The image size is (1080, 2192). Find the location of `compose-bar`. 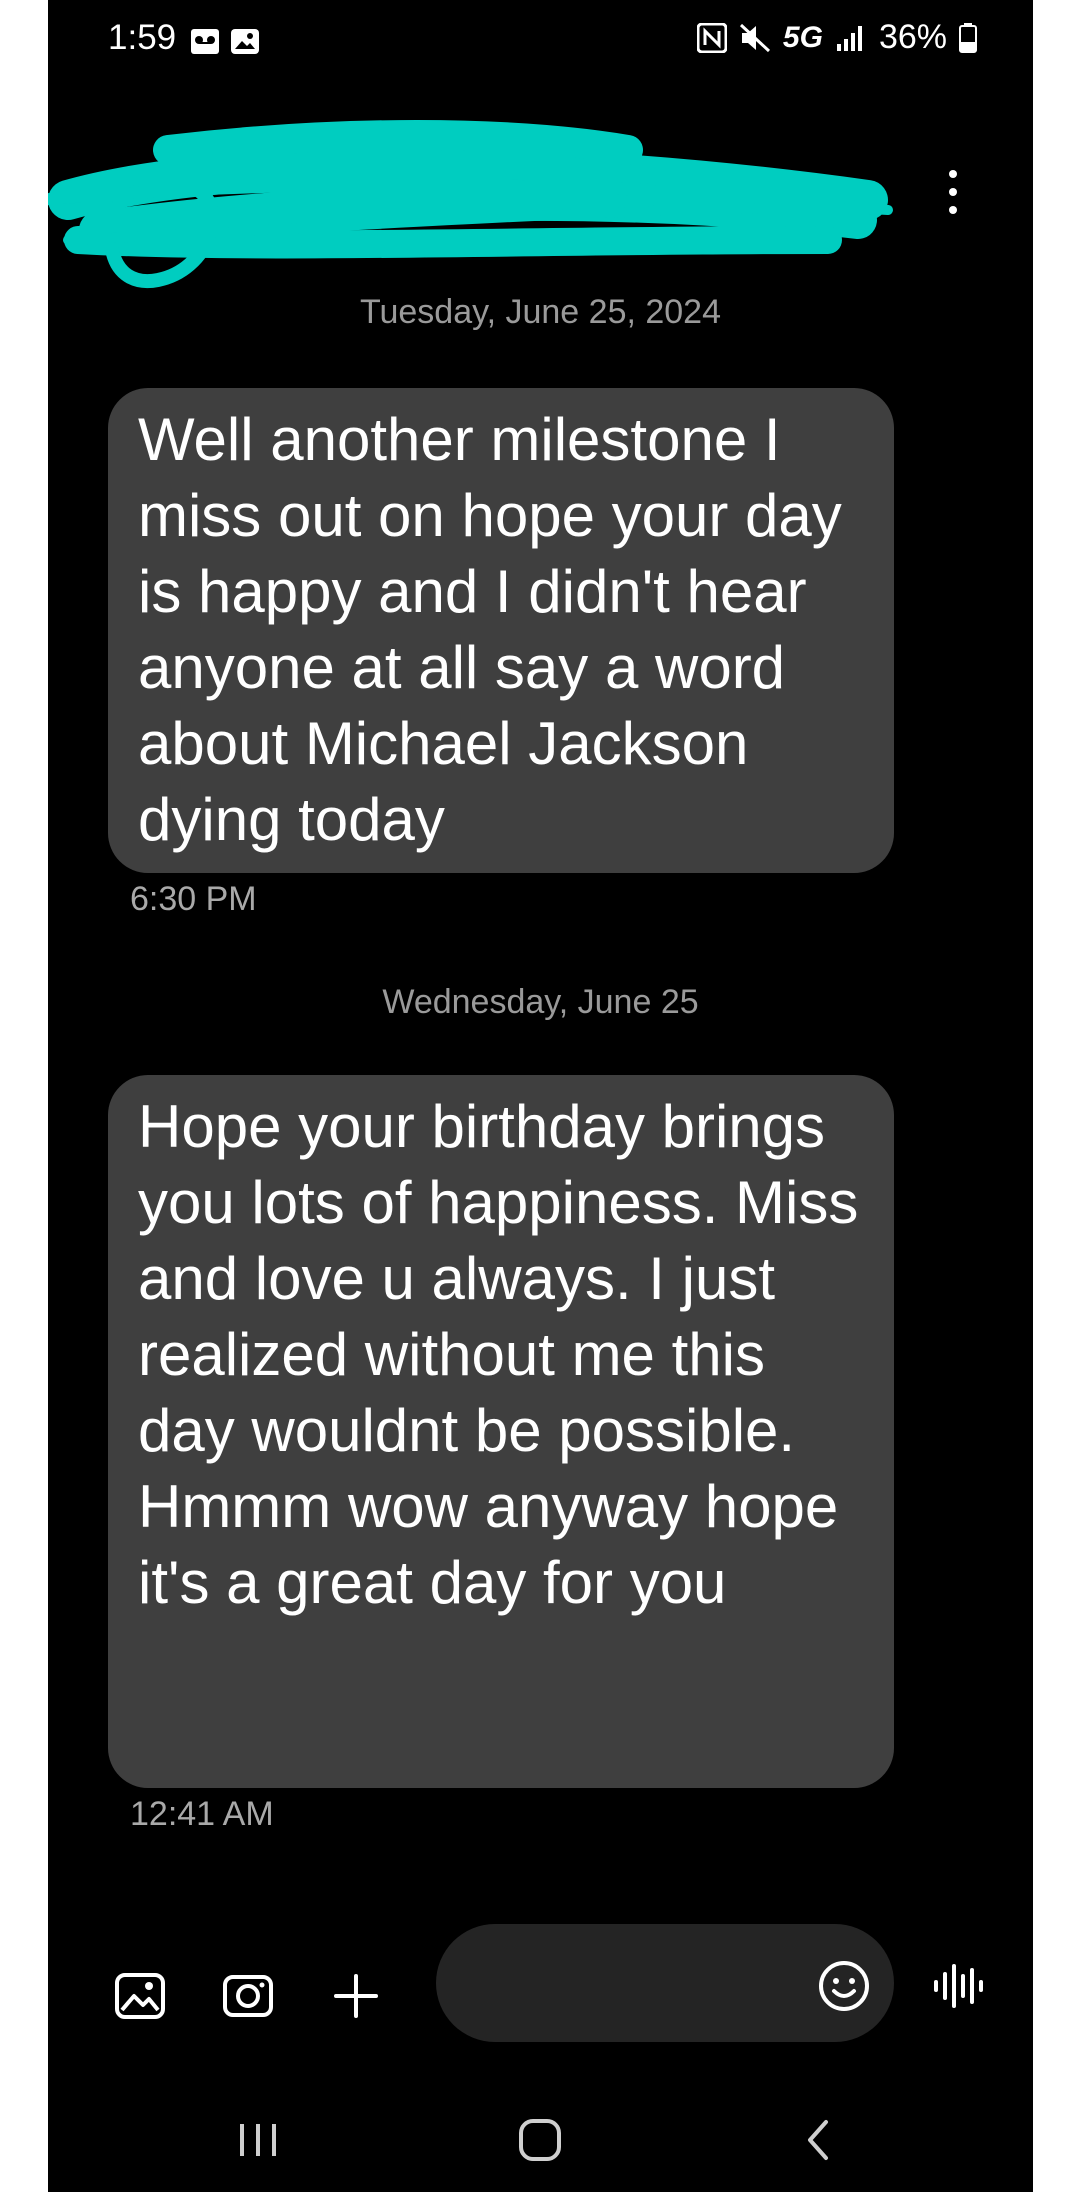

compose-bar is located at coordinates (540, 1994).